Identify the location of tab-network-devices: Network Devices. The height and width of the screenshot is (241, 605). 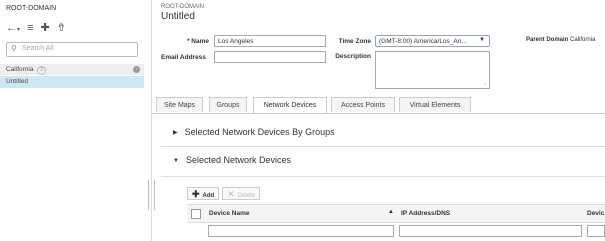
(290, 105).